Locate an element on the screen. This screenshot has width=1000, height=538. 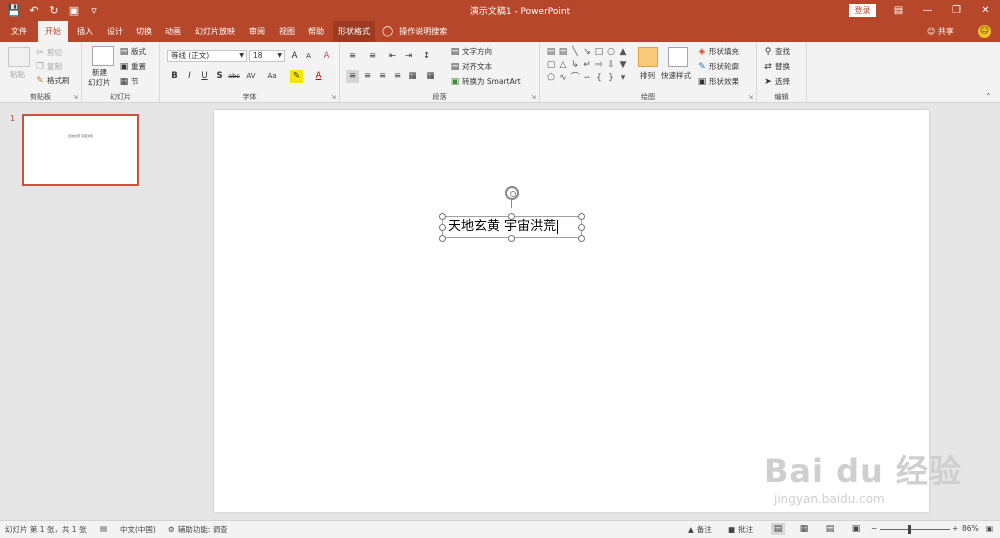
gallery-up-icon: ▲ is located at coordinates (623, 52).